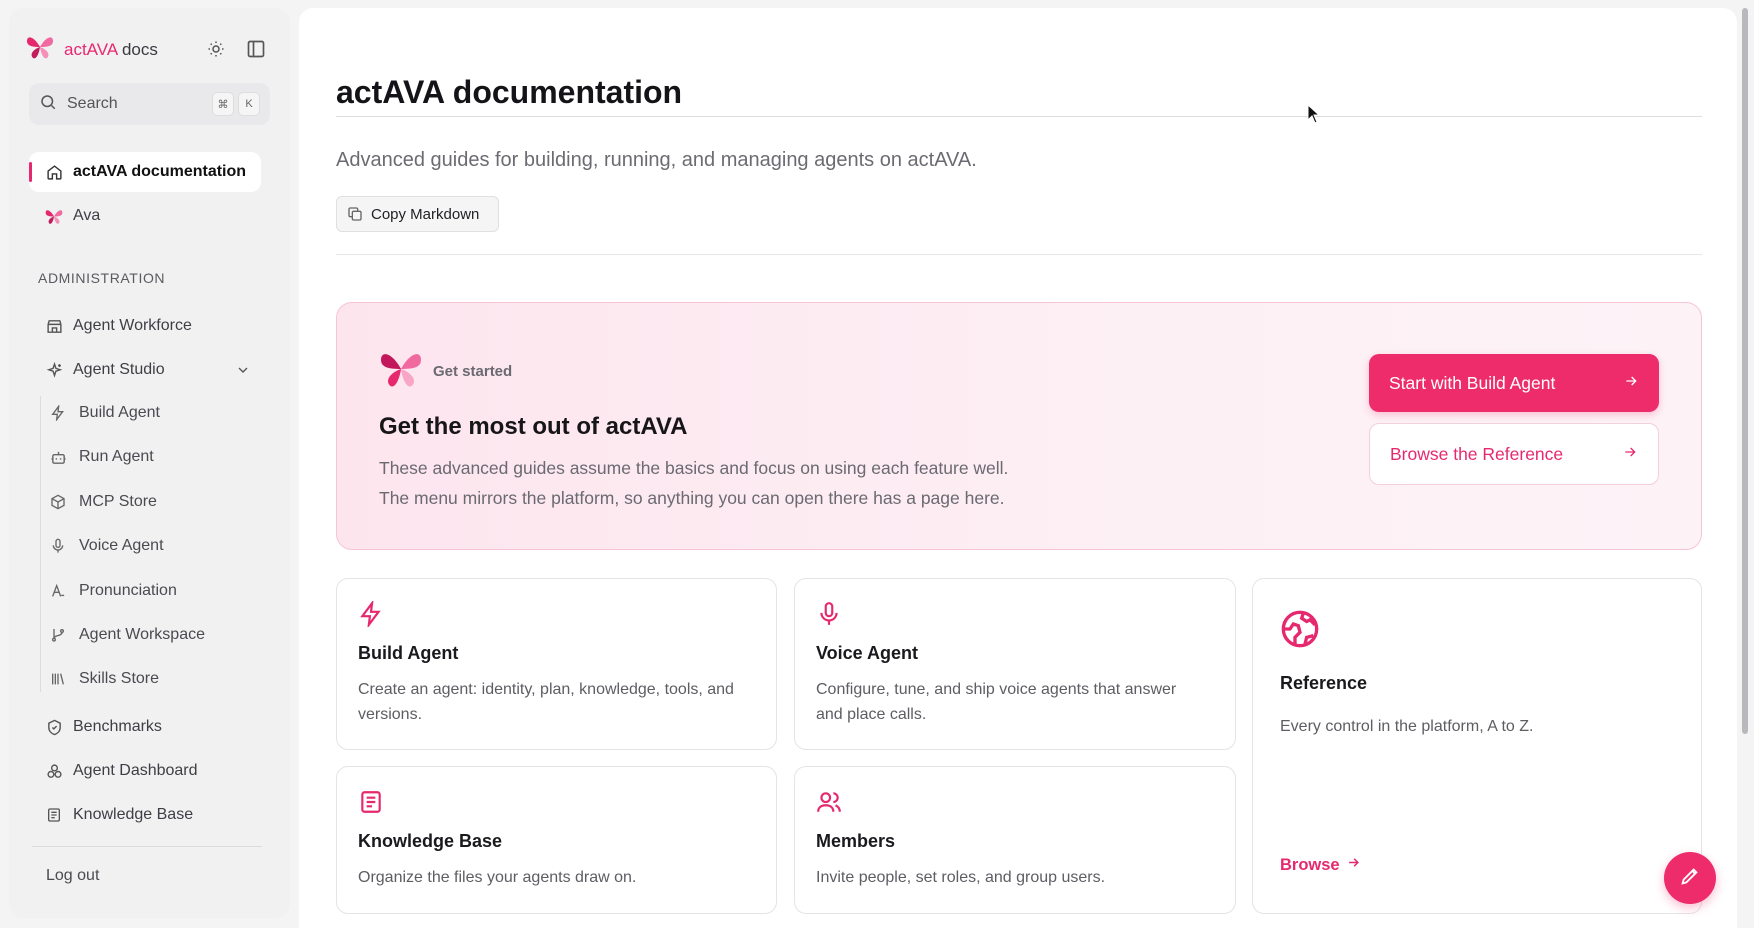 Image resolution: width=1754 pixels, height=928 pixels. I want to click on scrollbar, so click(1745, 371).